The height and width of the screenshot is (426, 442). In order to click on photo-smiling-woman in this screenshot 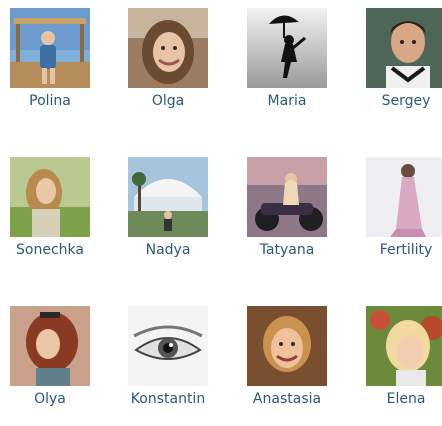, I will do `click(168, 48)`.